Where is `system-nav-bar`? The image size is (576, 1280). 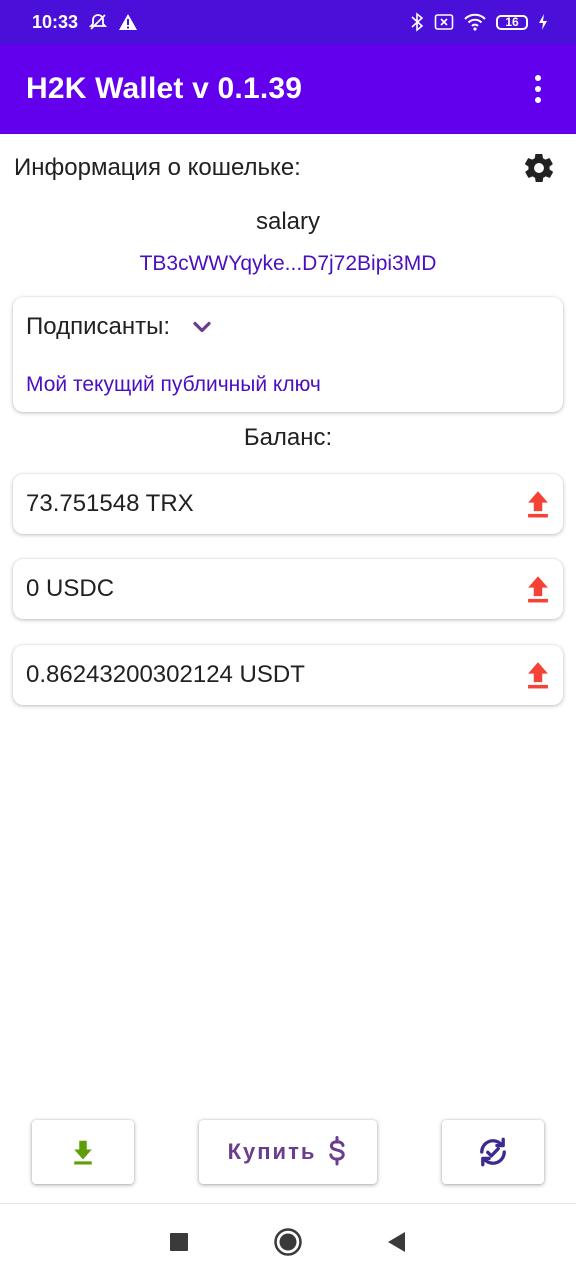 system-nav-bar is located at coordinates (288, 1242).